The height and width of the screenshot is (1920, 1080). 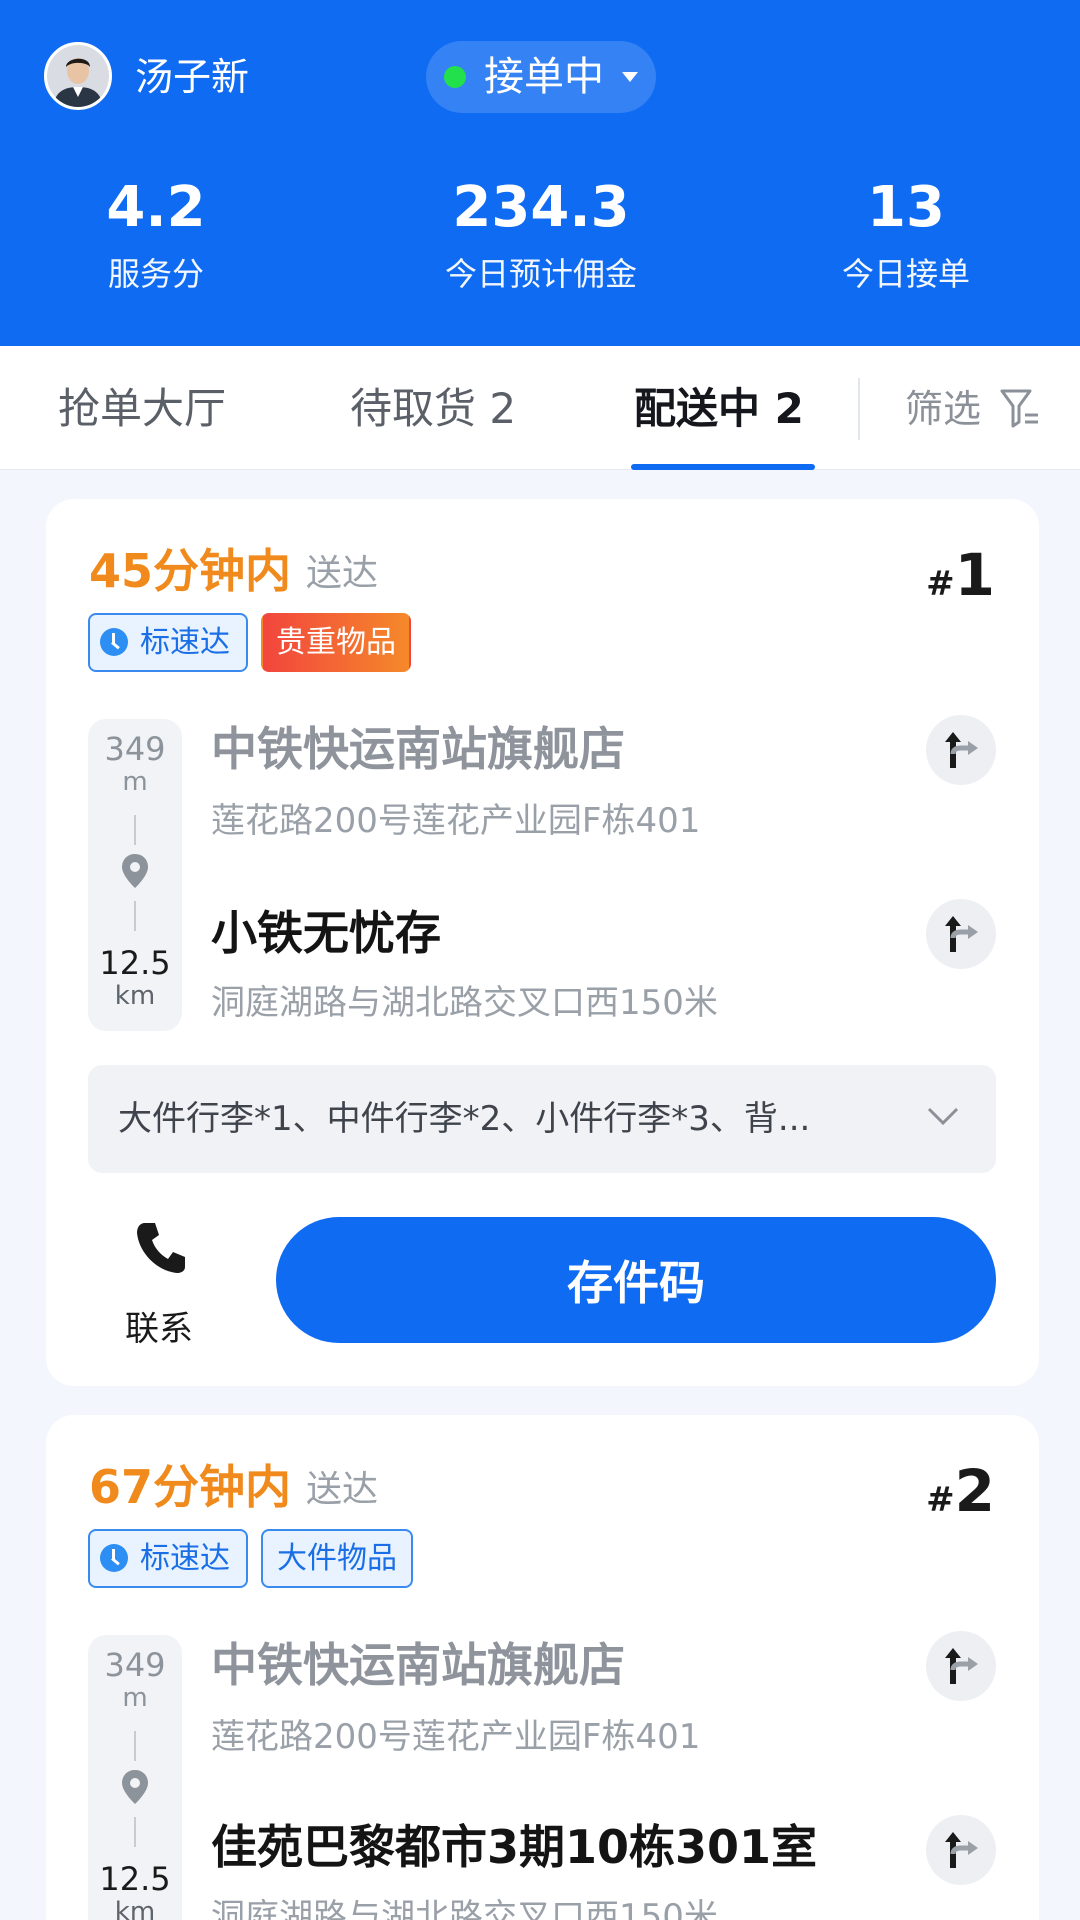 I want to click on chevron-down-icon, so click(x=943, y=1119).